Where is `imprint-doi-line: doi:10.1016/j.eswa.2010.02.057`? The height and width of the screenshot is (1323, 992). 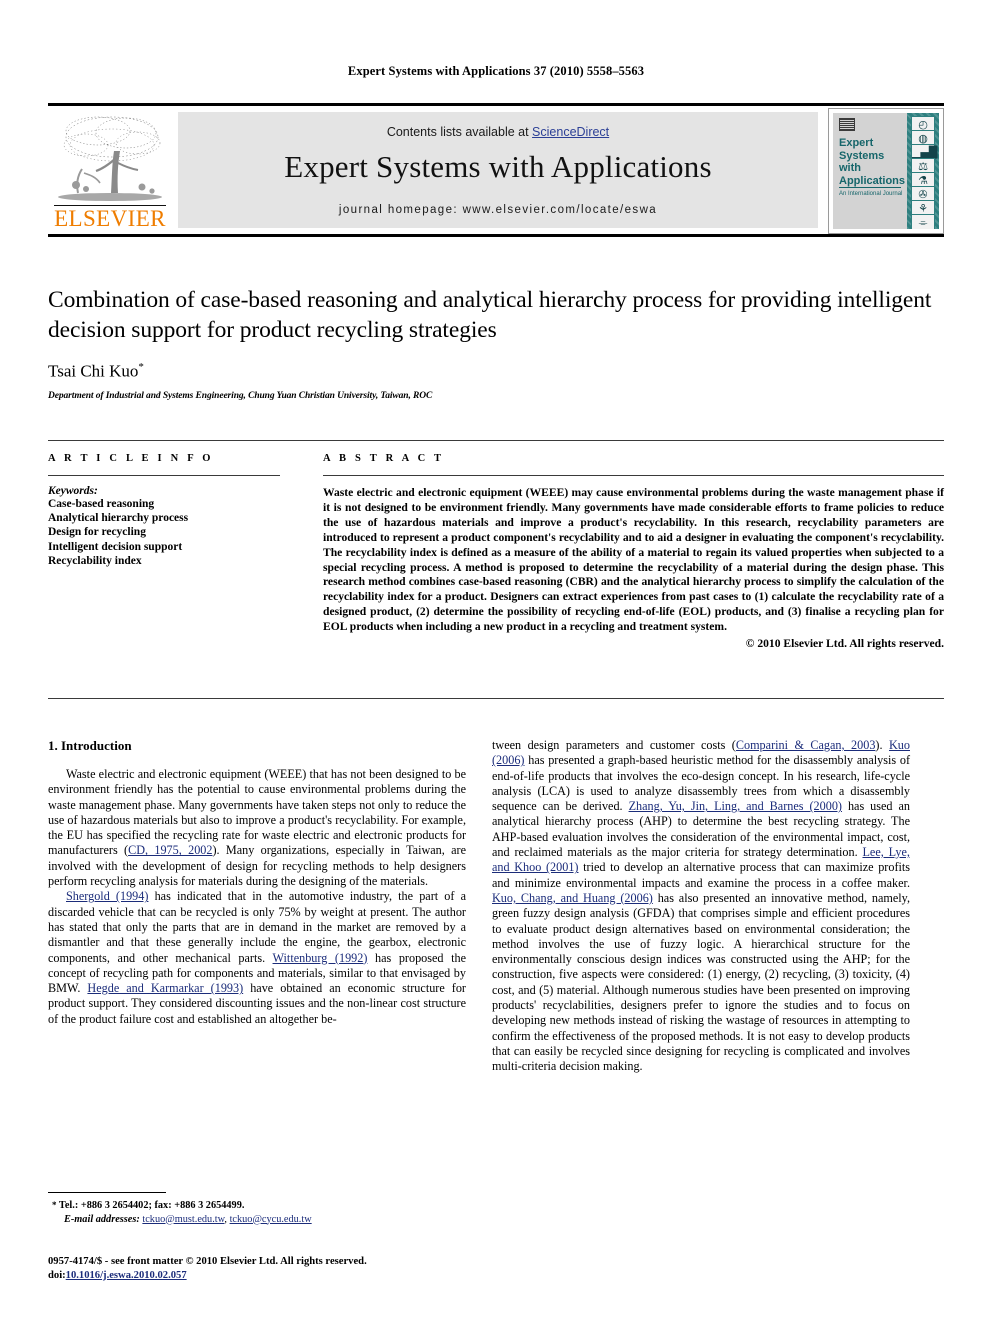
imprint-doi-line: doi:10.1016/j.eswa.2010.02.057 is located at coordinates (263, 1276).